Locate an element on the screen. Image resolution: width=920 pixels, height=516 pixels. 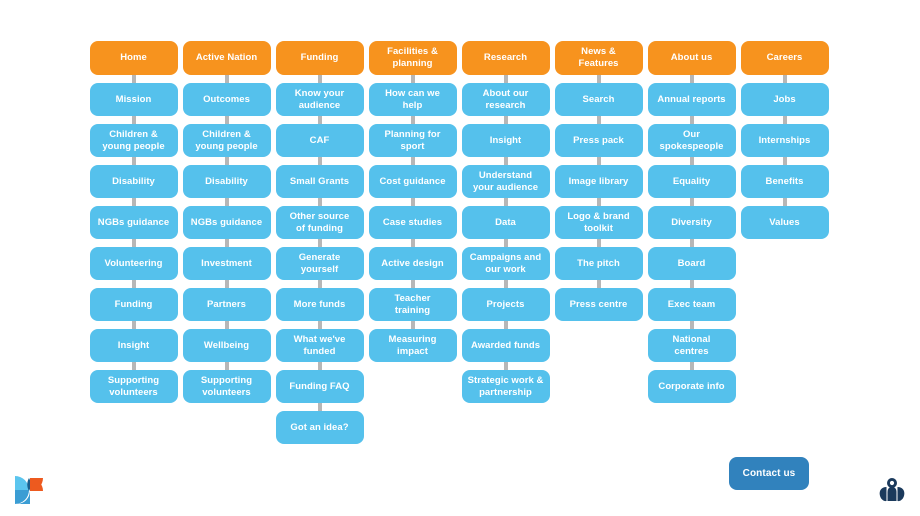
sitemap-child-node: Campaigns and our work is located at coordinates (505, 263).